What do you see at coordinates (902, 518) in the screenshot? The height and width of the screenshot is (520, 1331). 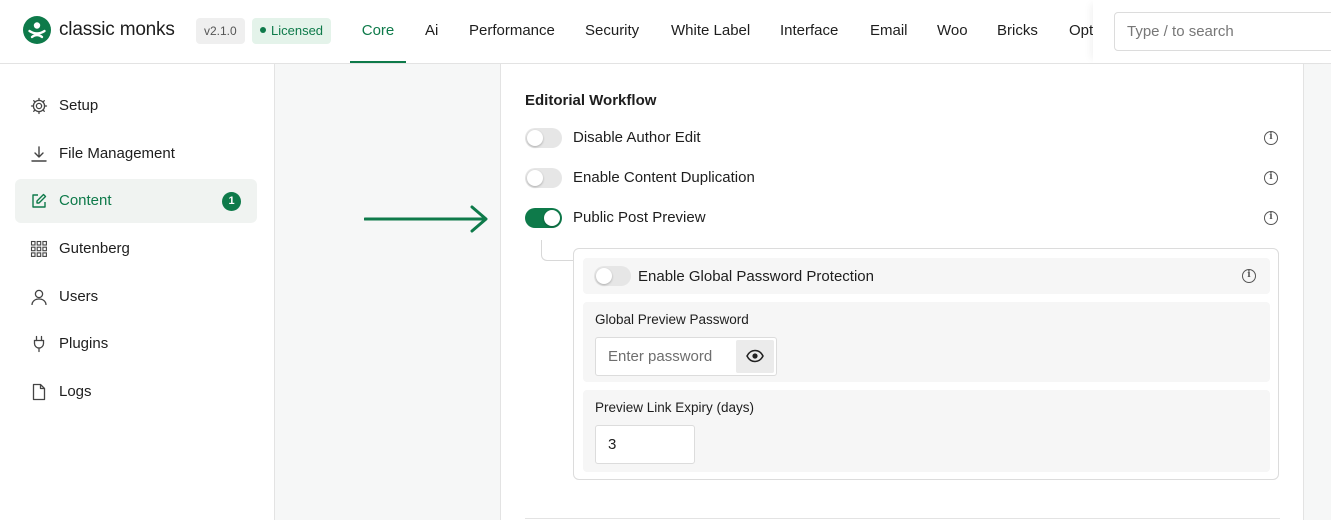 I see `divider` at bounding box center [902, 518].